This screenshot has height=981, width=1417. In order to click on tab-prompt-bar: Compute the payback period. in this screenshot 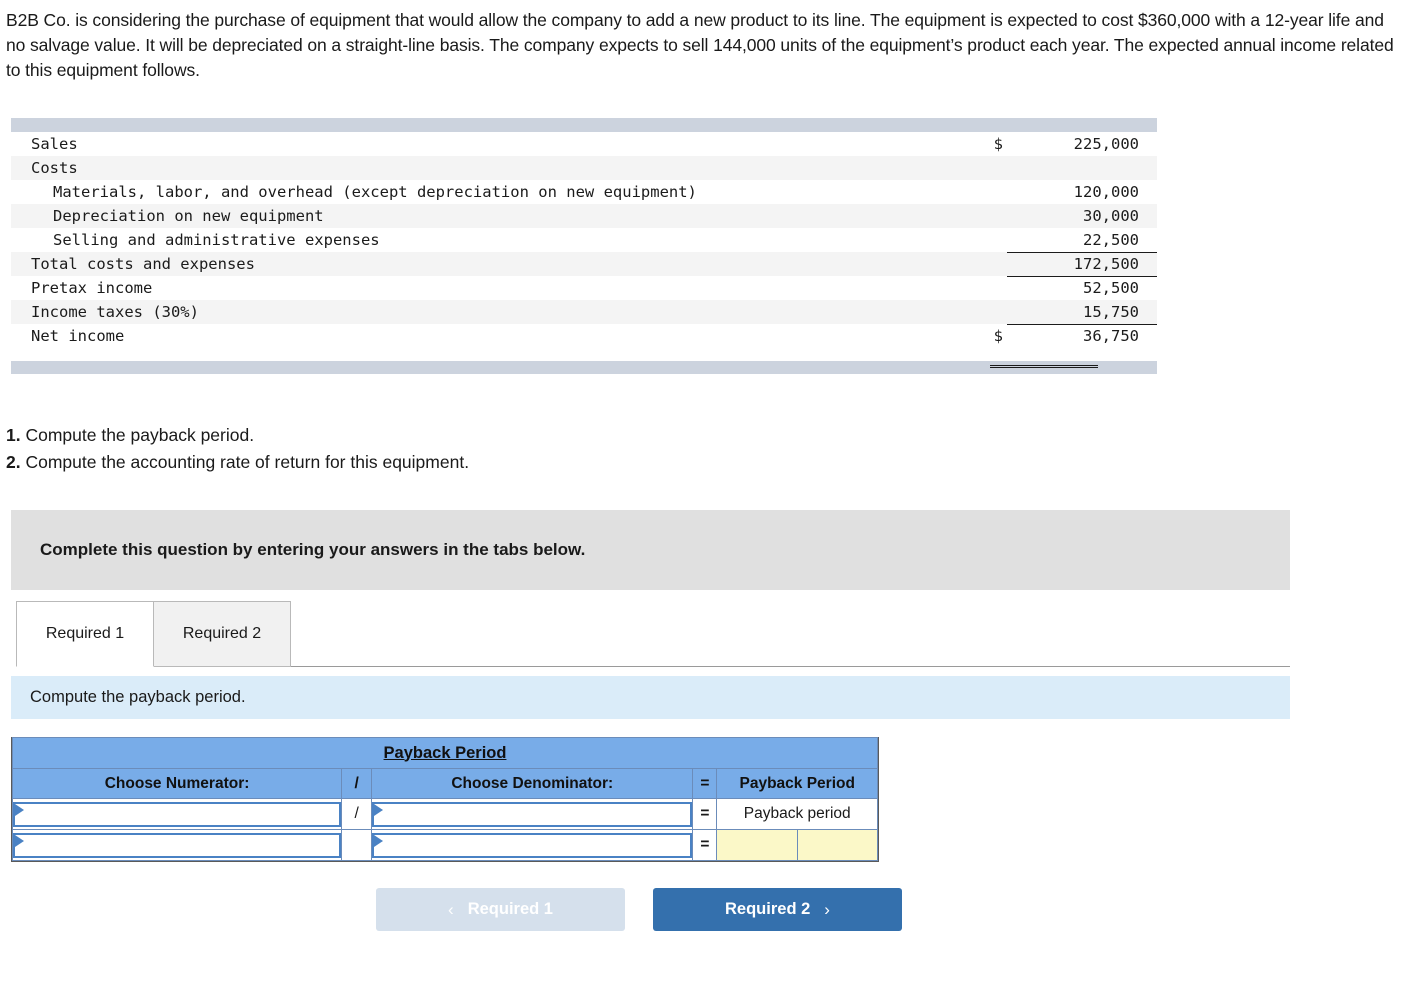, I will do `click(650, 697)`.